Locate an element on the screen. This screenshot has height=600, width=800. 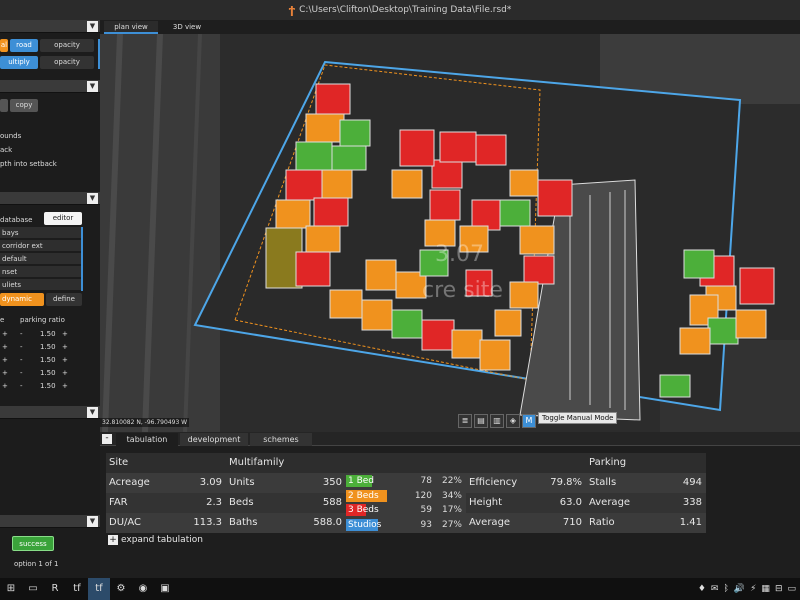
tray-icon: ▭ is located at coordinates (791, 589).